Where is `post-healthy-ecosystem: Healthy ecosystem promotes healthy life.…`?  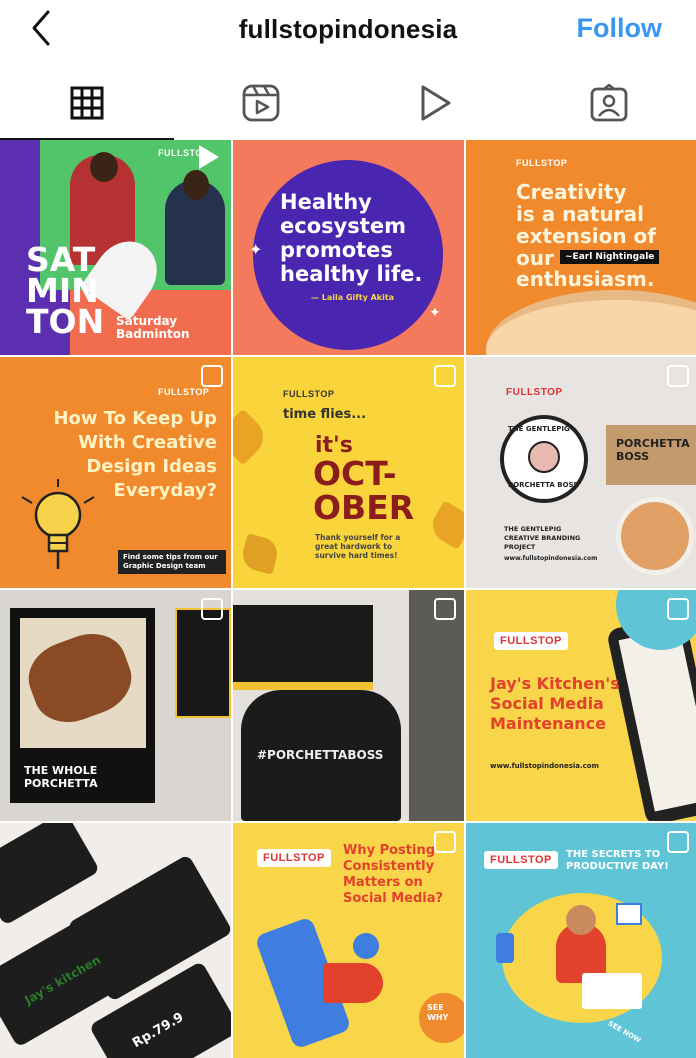 post-healthy-ecosystem: Healthy ecosystem promotes healthy life.… is located at coordinates (348, 247).